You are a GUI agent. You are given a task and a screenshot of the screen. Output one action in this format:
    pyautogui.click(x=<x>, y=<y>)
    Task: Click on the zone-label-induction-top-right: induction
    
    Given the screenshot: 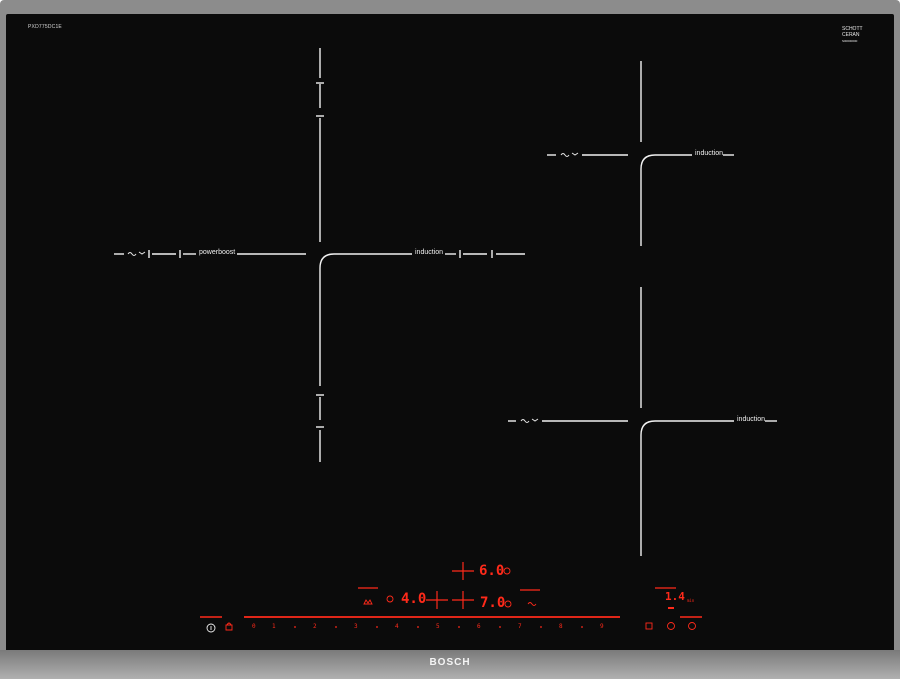 What is the action you would take?
    pyautogui.click(x=709, y=153)
    